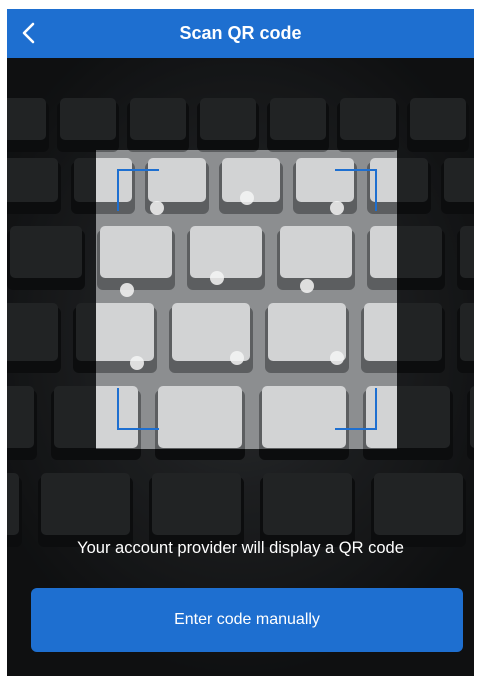 The height and width of the screenshot is (685, 482). What do you see at coordinates (247, 620) in the screenshot?
I see `enter-code-manually-button: Enter code manually` at bounding box center [247, 620].